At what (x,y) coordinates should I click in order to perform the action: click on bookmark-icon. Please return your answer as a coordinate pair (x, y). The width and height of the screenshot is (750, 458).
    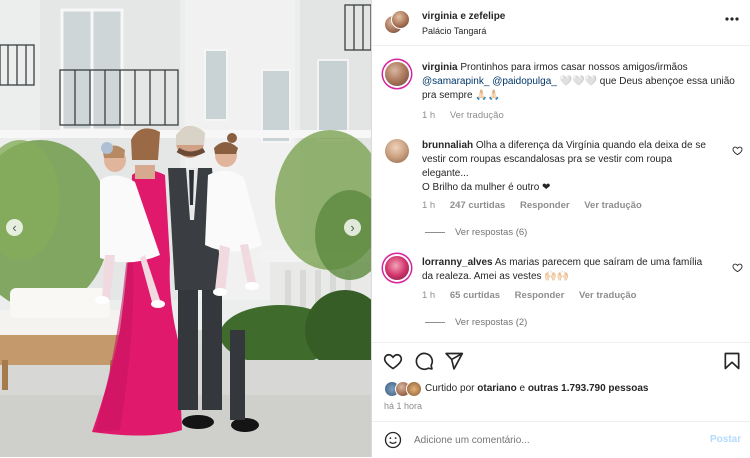
    Looking at the image, I should click on (732, 361).